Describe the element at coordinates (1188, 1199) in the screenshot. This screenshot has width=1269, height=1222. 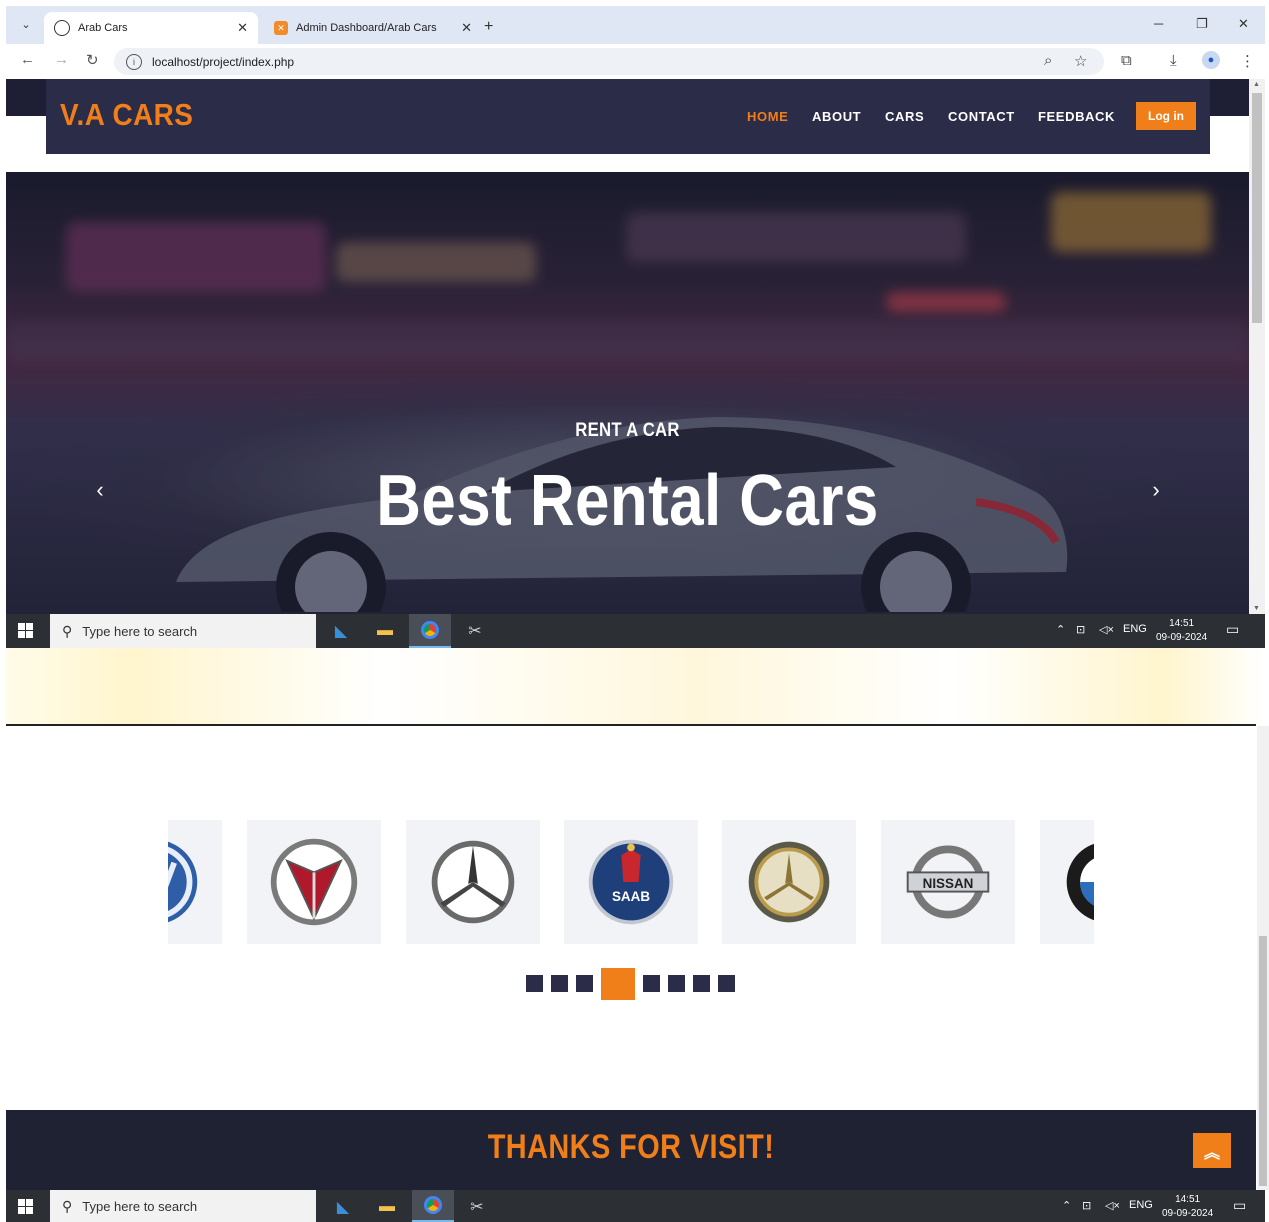
I see `clock-time: 14:51` at that location.